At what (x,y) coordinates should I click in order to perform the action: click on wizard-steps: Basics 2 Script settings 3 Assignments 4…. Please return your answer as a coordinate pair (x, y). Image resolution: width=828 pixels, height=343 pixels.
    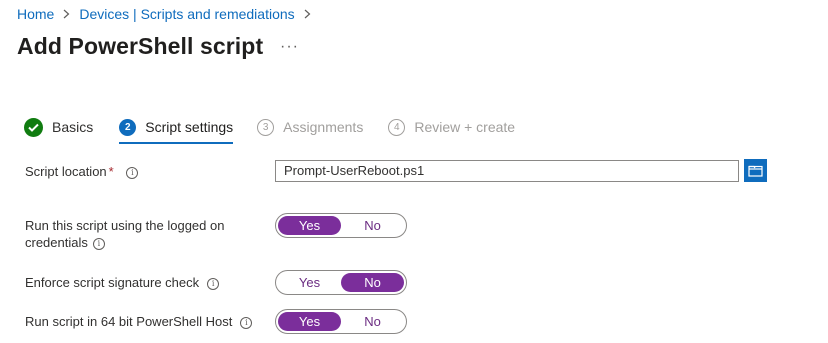
    Looking at the image, I should click on (269, 130).